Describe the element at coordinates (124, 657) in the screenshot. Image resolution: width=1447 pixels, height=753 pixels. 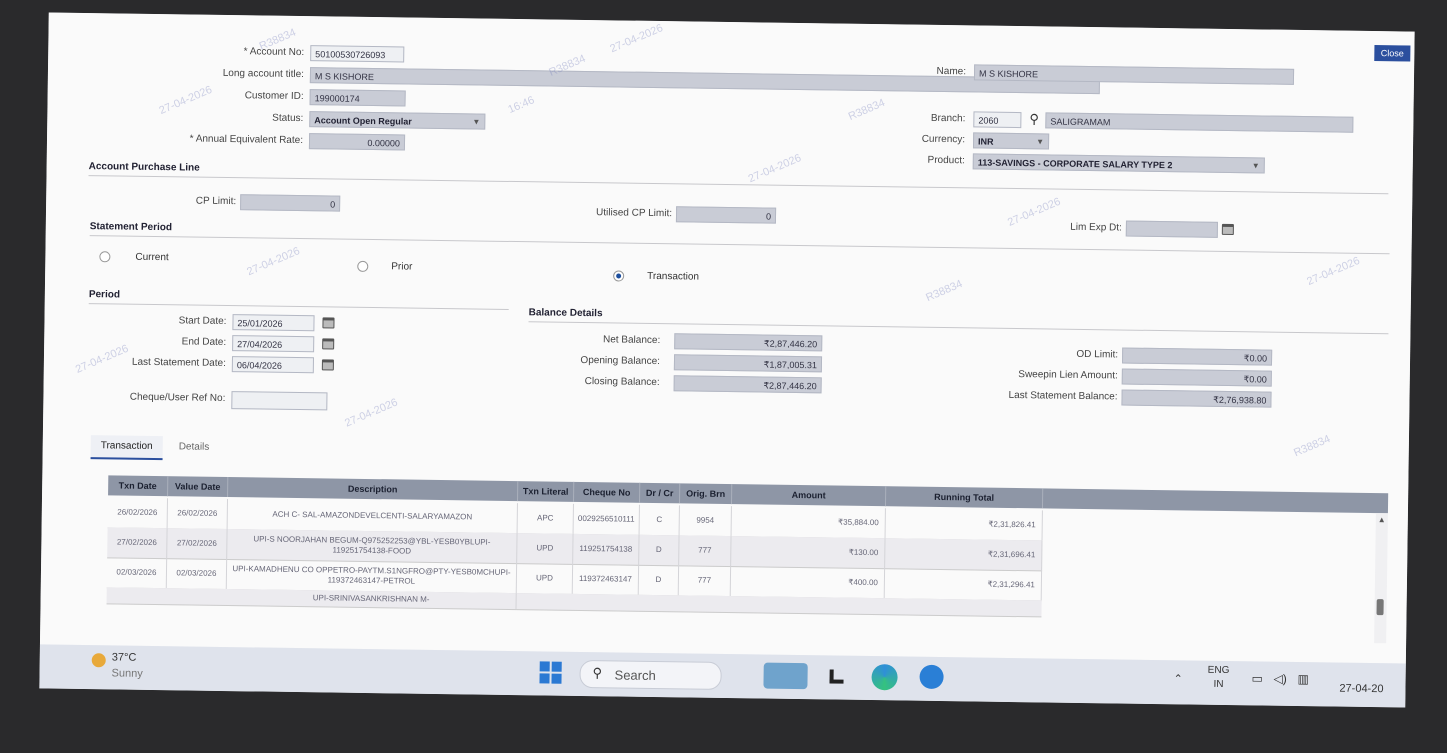
I see `weather-temp: 37°C` at that location.